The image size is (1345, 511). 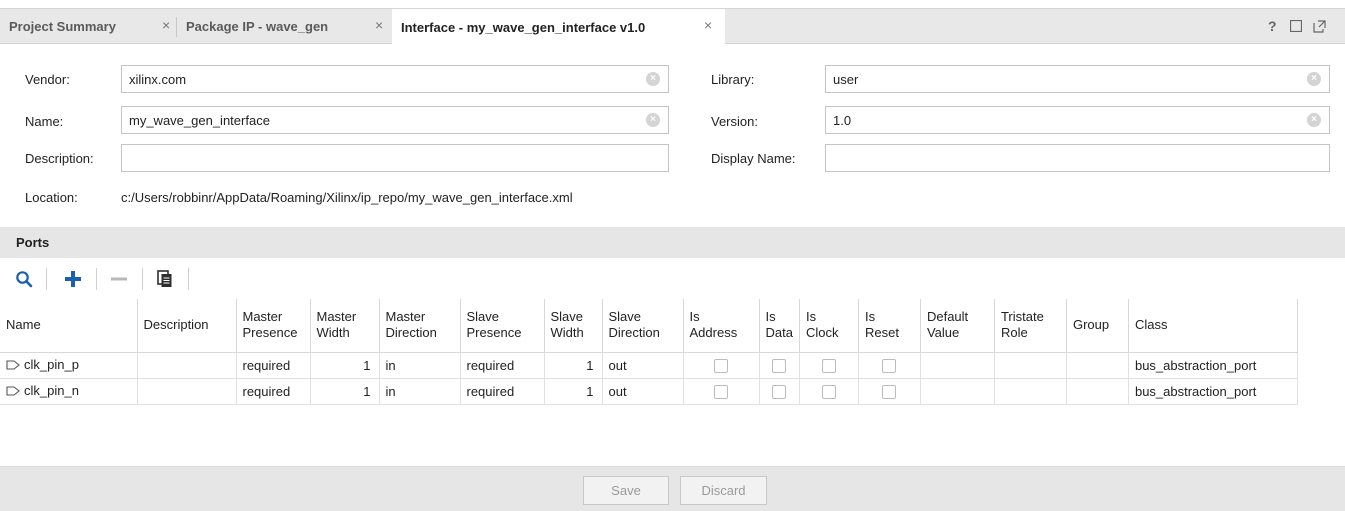 What do you see at coordinates (733, 79) in the screenshot?
I see `library-label: Library:` at bounding box center [733, 79].